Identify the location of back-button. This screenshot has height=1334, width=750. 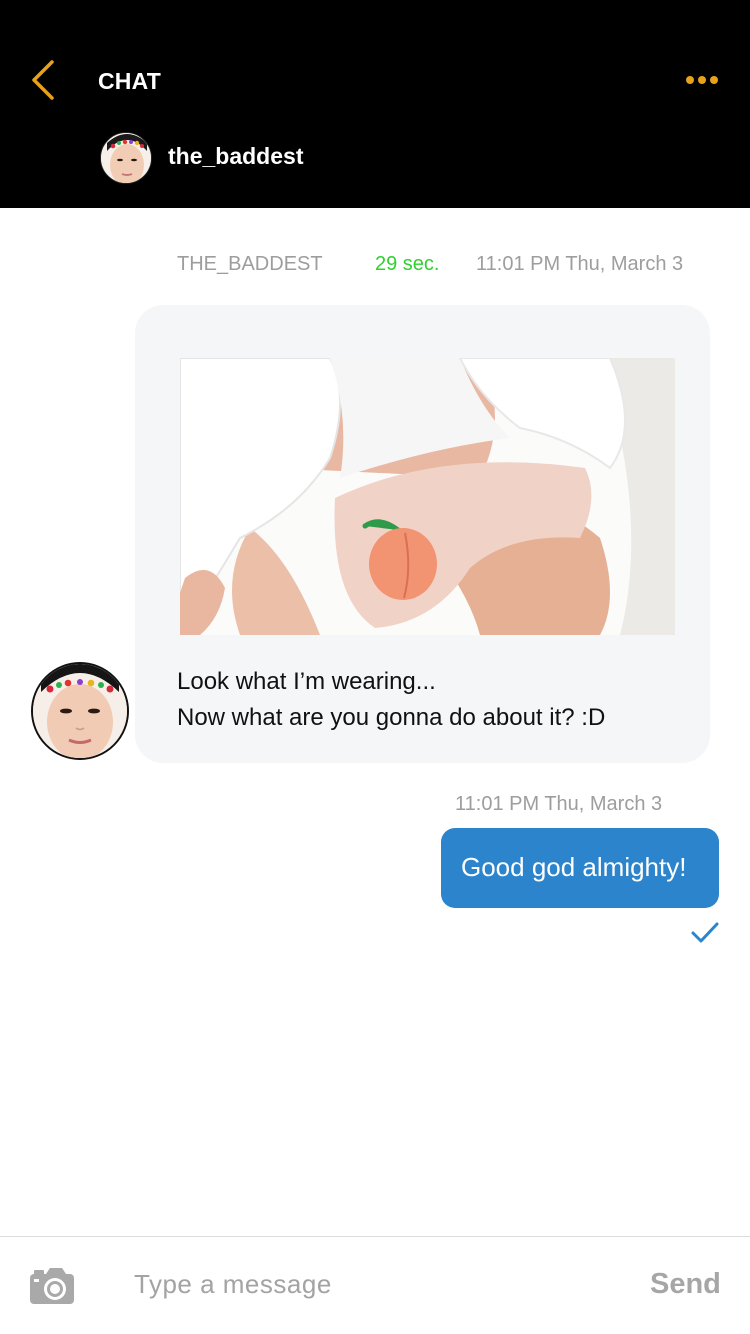
(46, 80).